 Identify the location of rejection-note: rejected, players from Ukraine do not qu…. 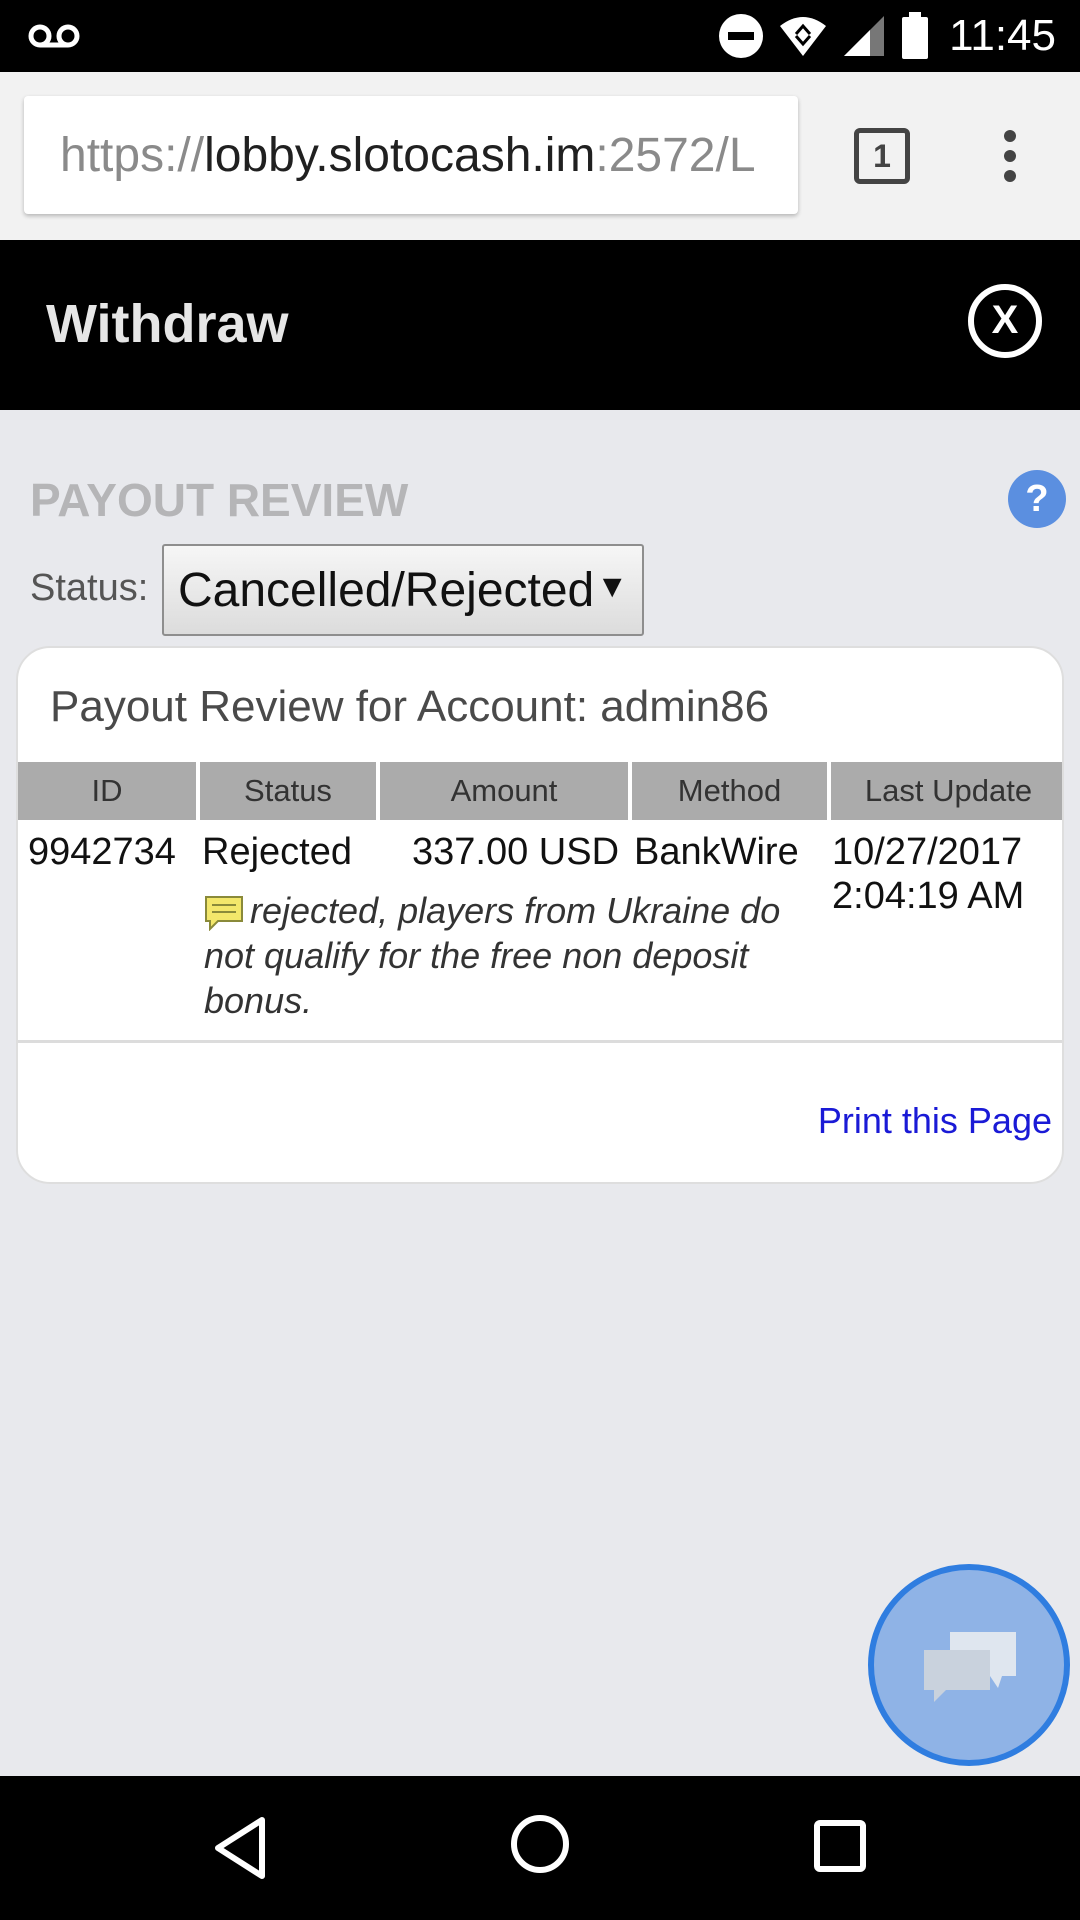
(509, 955).